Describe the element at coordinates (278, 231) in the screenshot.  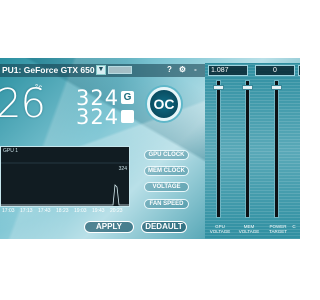
I see `label-line: TARGET` at that location.